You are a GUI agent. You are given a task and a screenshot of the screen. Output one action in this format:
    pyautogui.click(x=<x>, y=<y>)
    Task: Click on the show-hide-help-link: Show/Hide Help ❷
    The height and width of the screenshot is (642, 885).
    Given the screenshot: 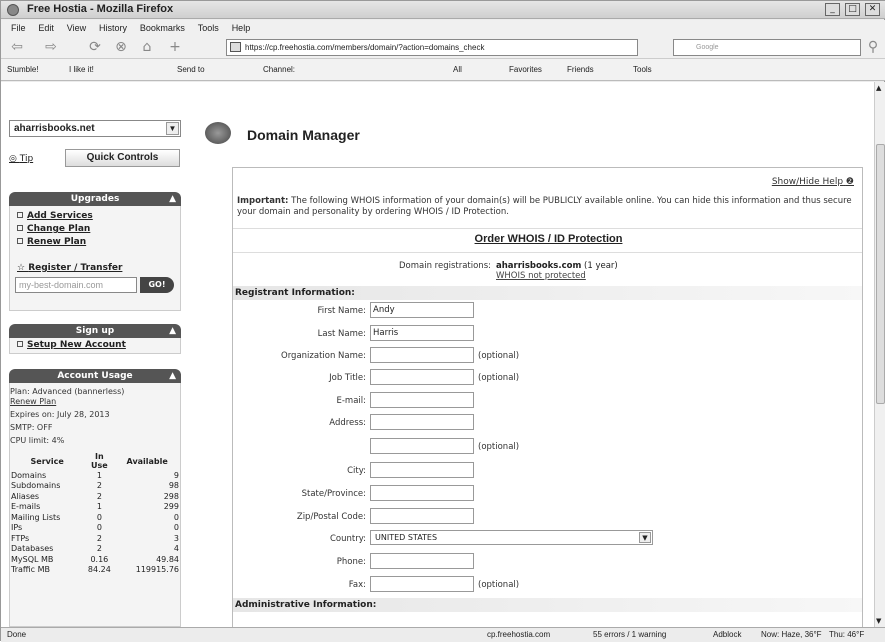 What is the action you would take?
    pyautogui.click(x=813, y=182)
    